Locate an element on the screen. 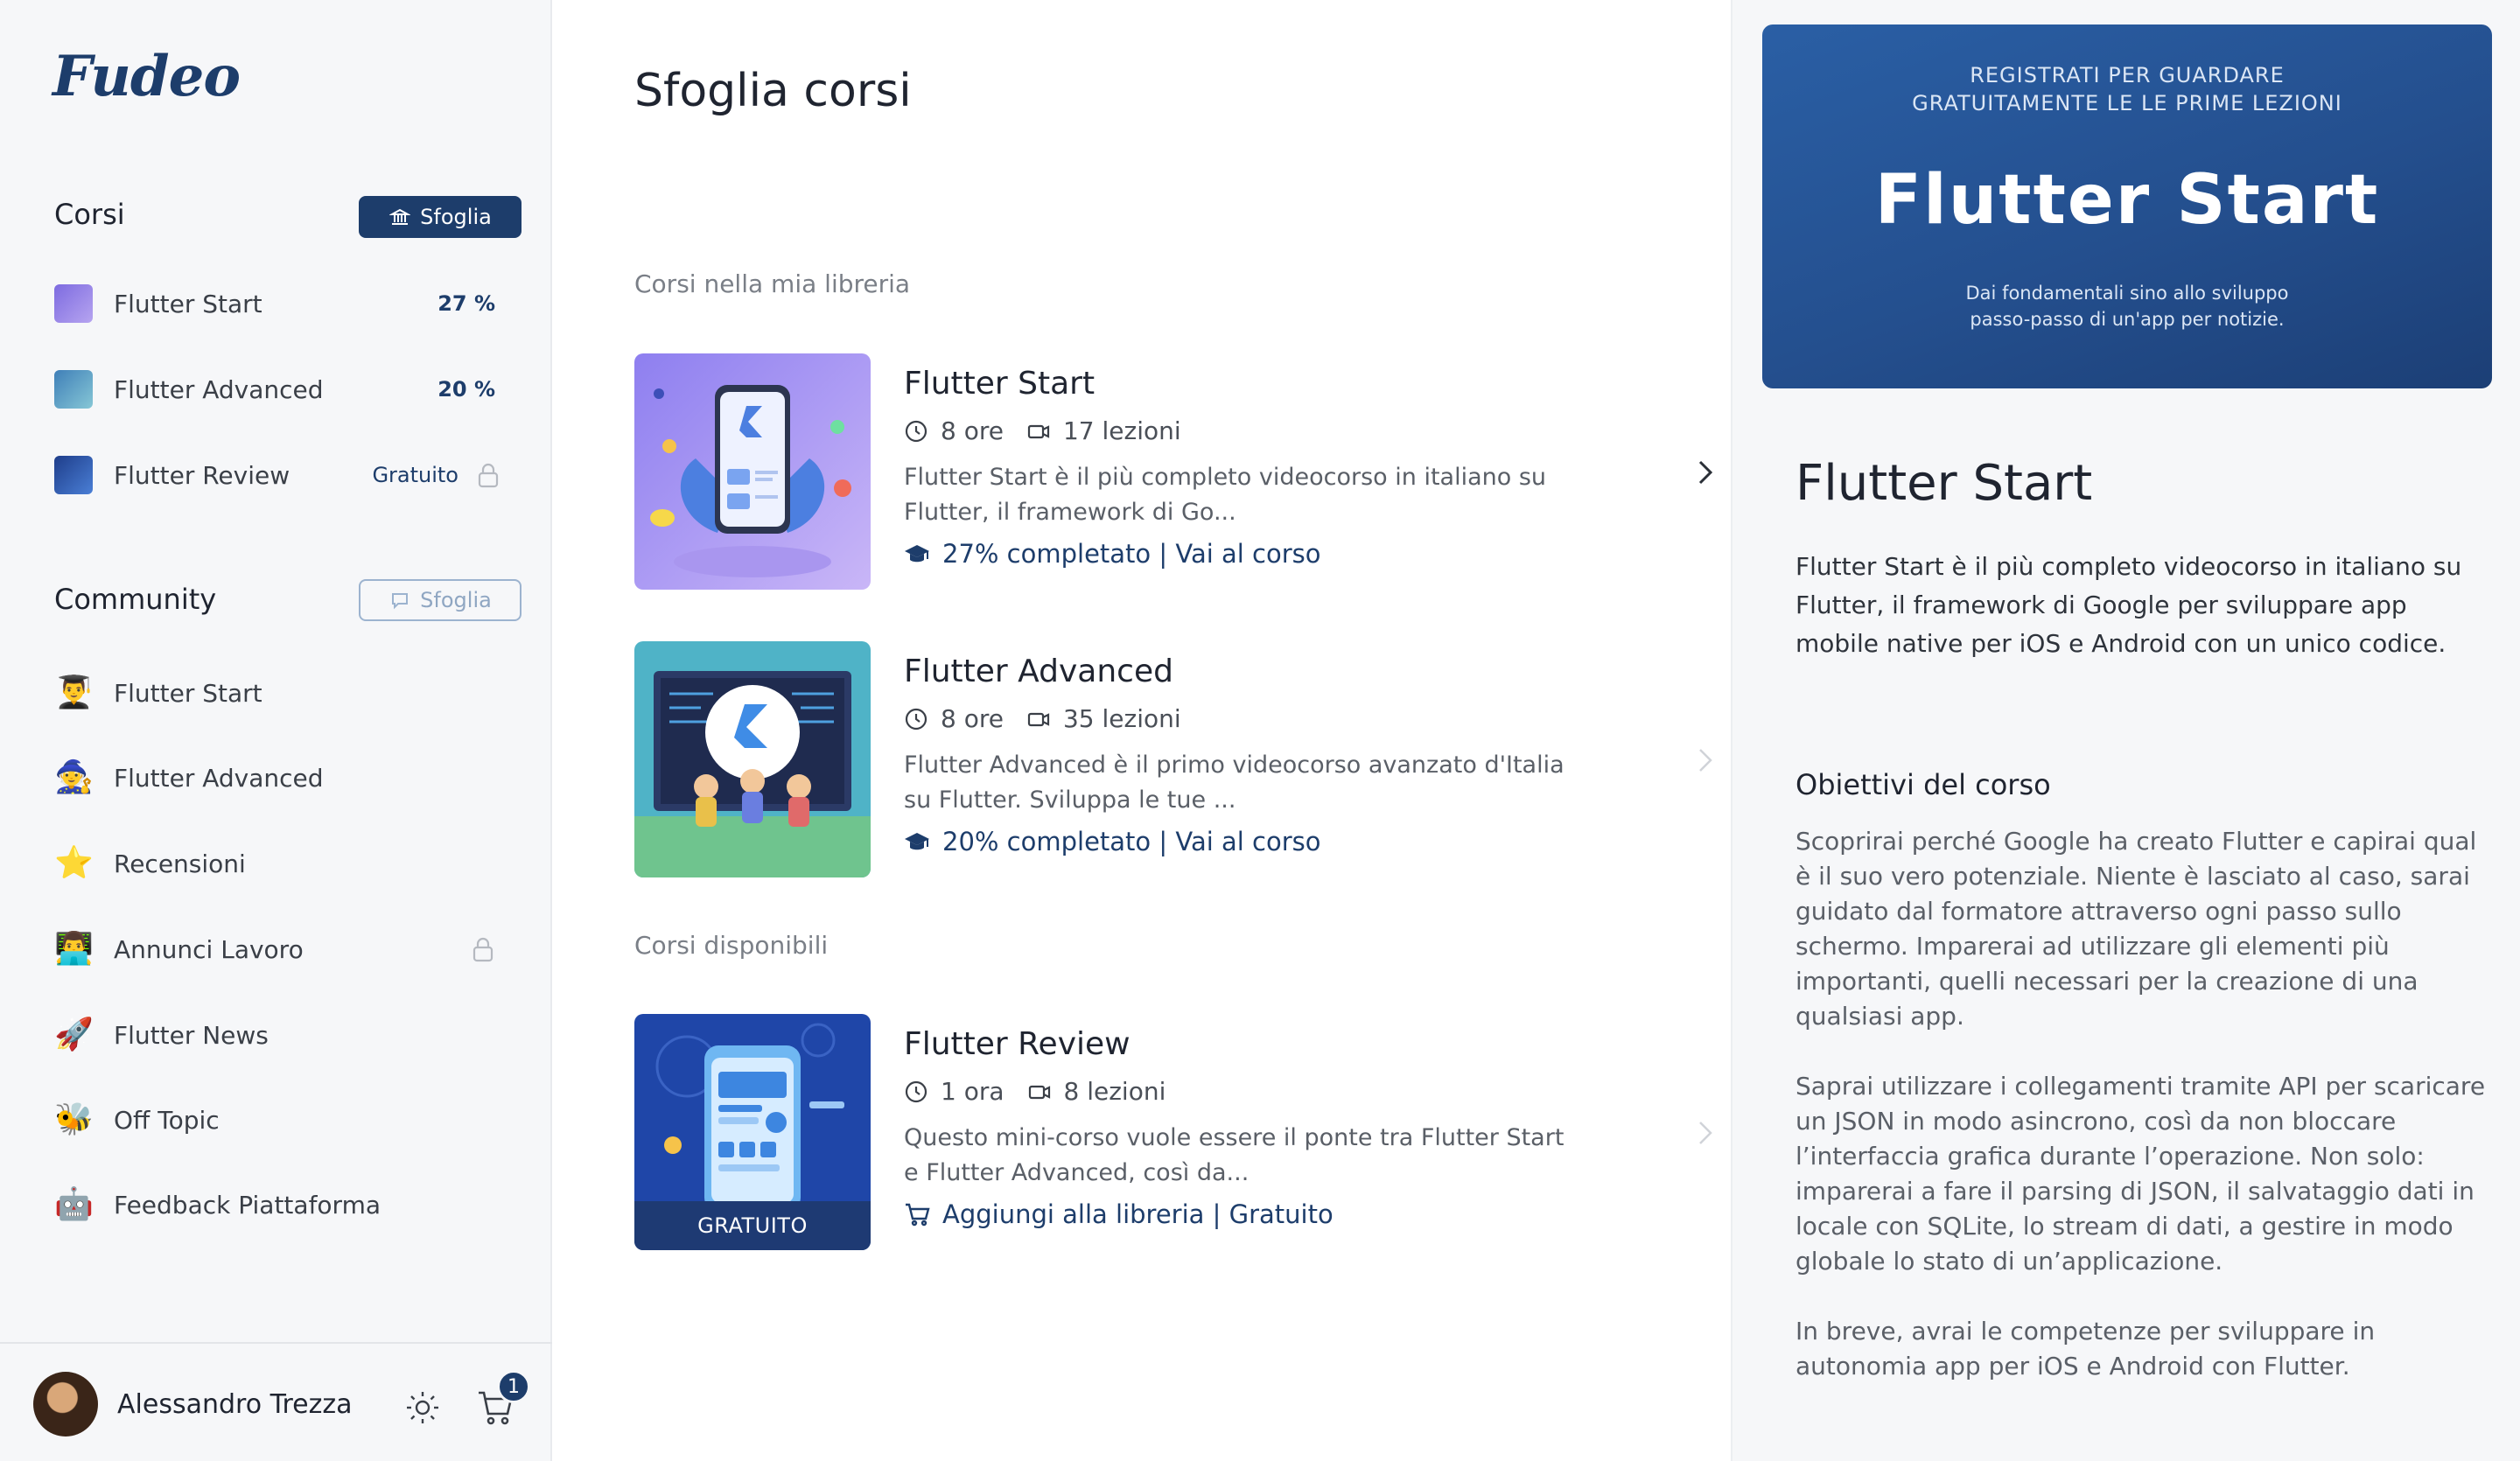 The image size is (2520, 1461). sidebar-community-annunci-lavoro: 👨‍💻 Annunci Lavoro is located at coordinates (277, 949).